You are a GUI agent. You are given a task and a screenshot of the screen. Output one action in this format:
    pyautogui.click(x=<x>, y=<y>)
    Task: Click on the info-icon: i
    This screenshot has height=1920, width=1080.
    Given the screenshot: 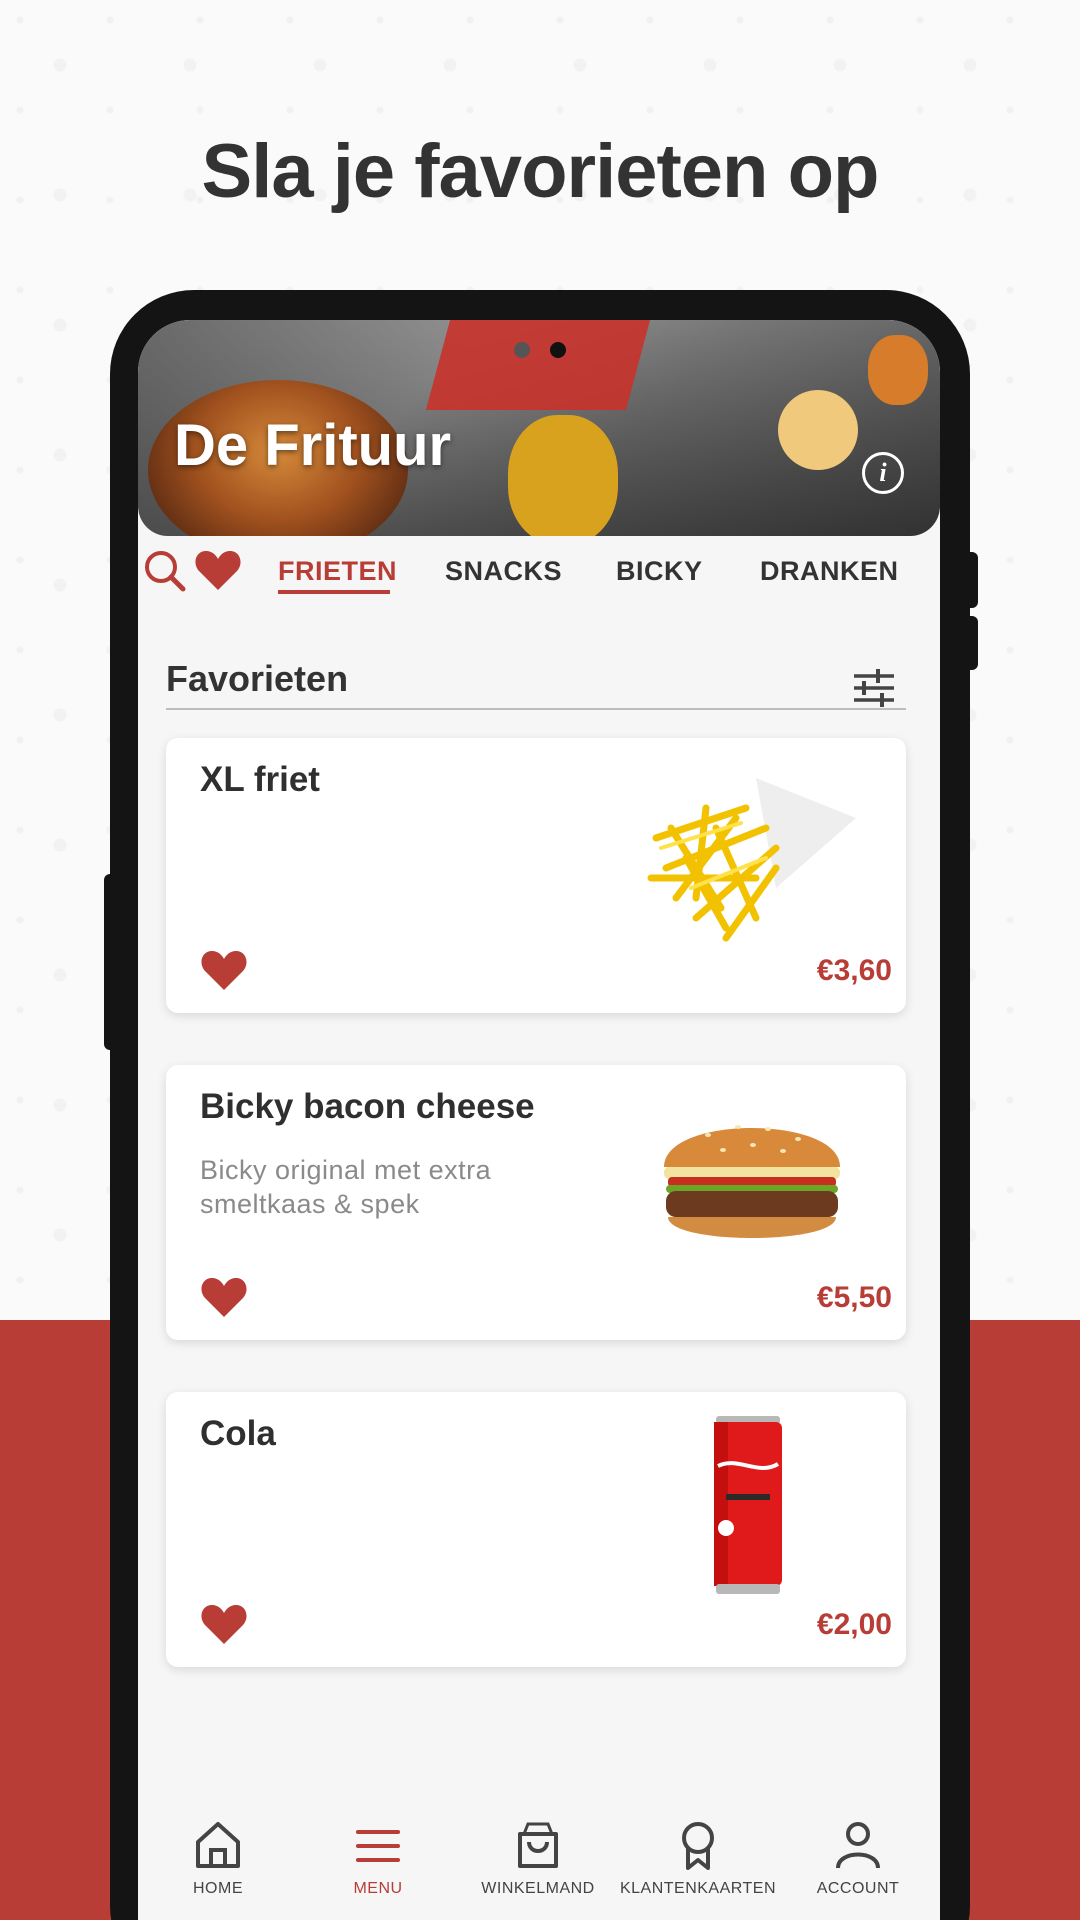 What is the action you would take?
    pyautogui.click(x=883, y=473)
    